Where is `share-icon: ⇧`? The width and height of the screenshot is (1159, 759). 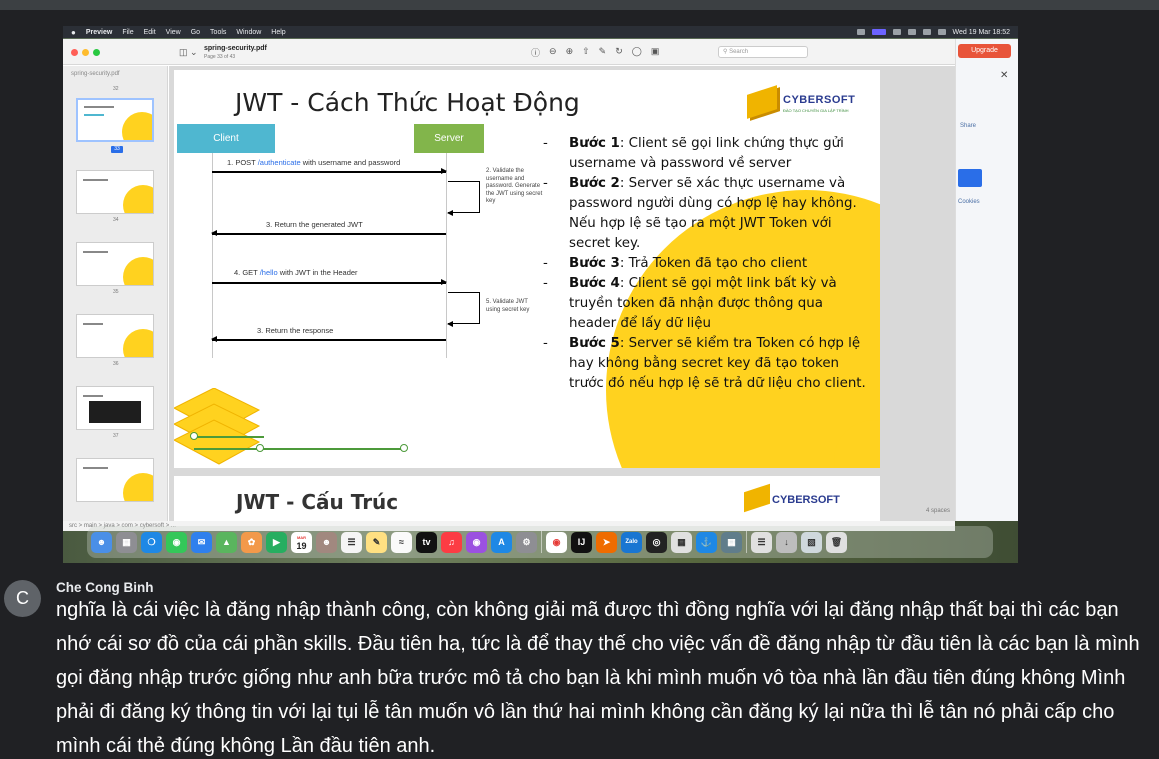 share-icon: ⇧ is located at coordinates (586, 52).